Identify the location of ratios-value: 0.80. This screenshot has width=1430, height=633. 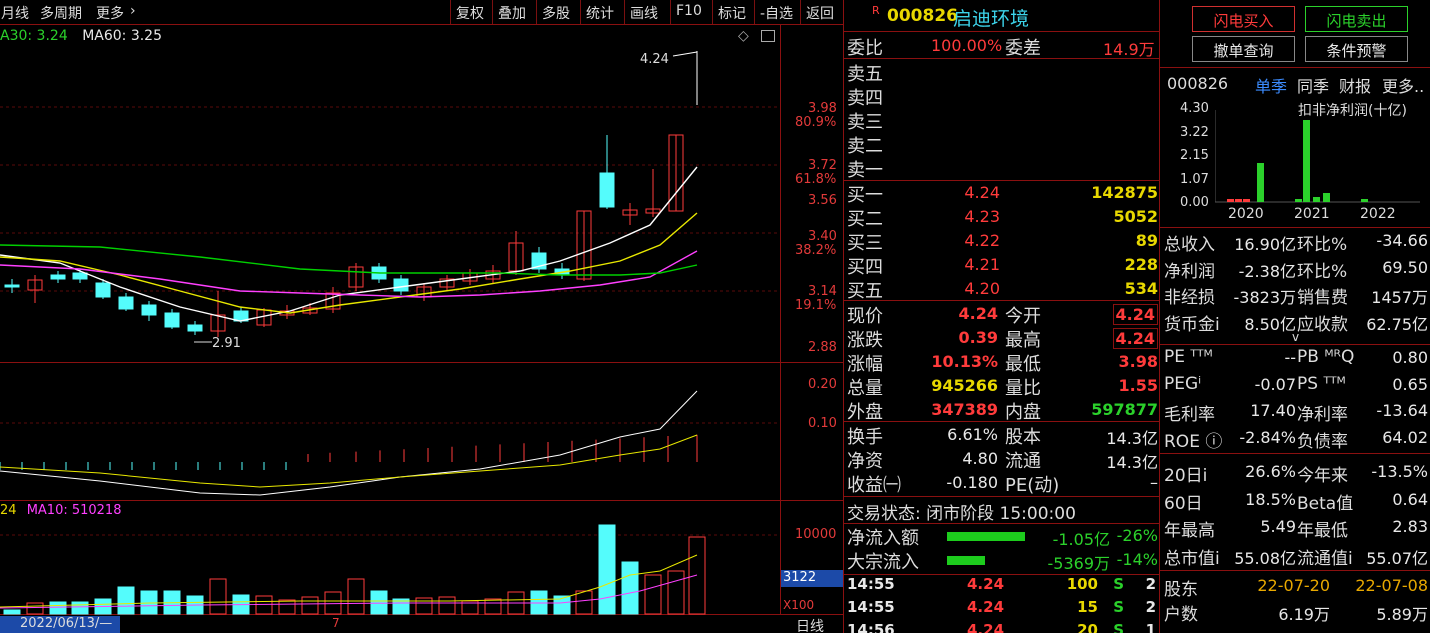
(1410, 357).